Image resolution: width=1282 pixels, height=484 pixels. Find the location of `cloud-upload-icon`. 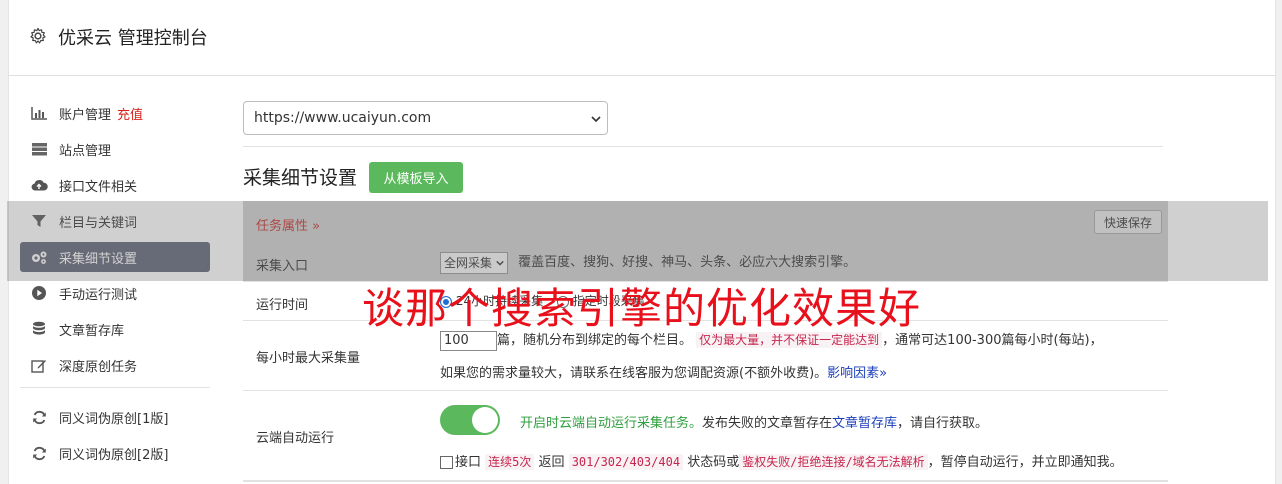

cloud-upload-icon is located at coordinates (39, 185).